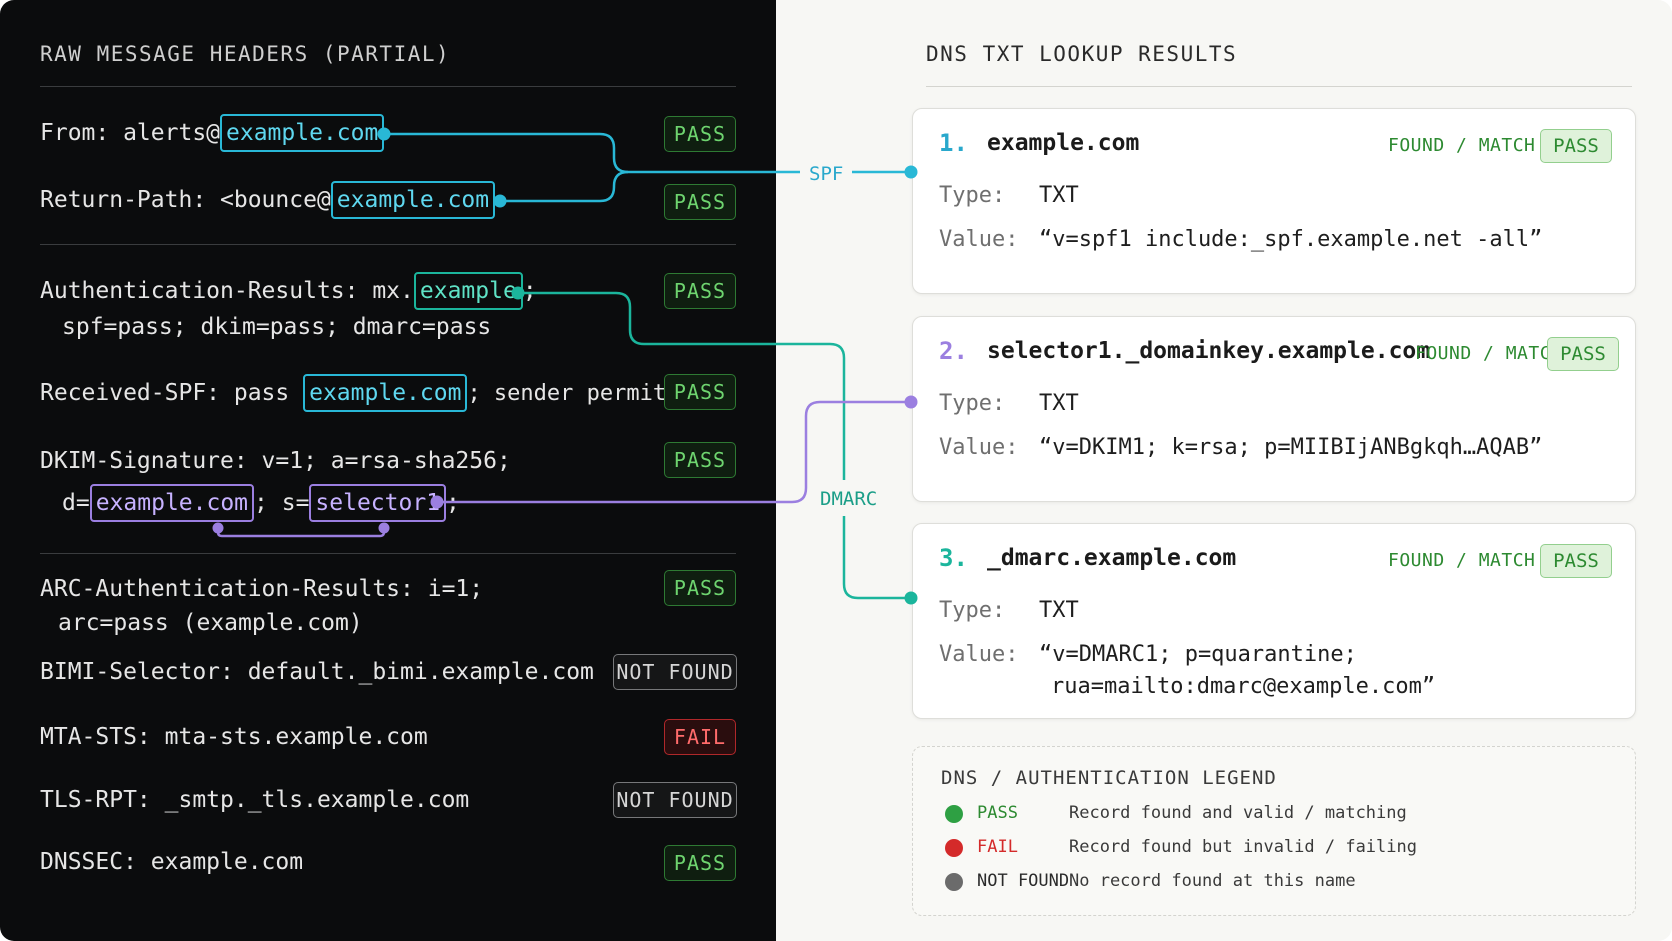 The height and width of the screenshot is (941, 1672). What do you see at coordinates (301, 533) in the screenshot?
I see `dkim-bracket` at bounding box center [301, 533].